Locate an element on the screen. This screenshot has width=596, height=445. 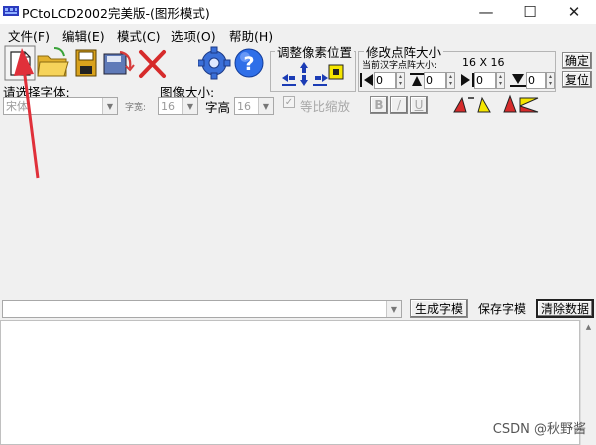
close-button: ✕ is located at coordinates (574, 12).